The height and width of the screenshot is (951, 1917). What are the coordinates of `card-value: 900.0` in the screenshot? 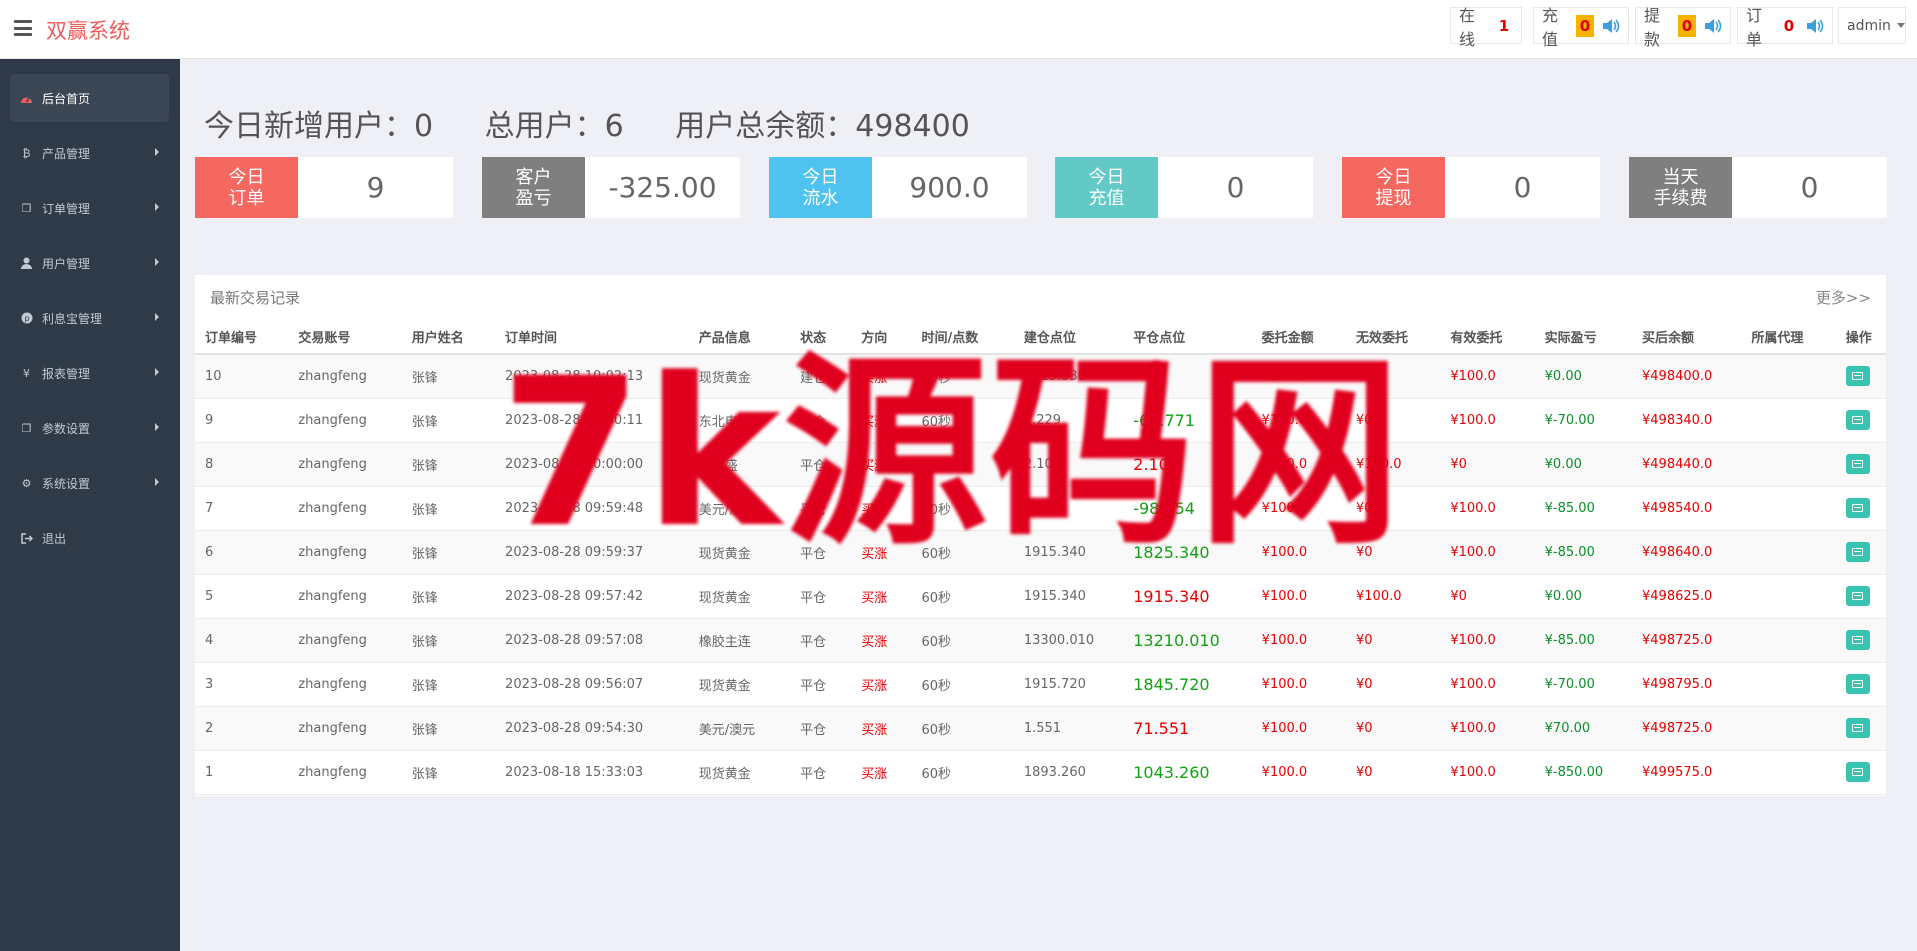 It's located at (949, 187).